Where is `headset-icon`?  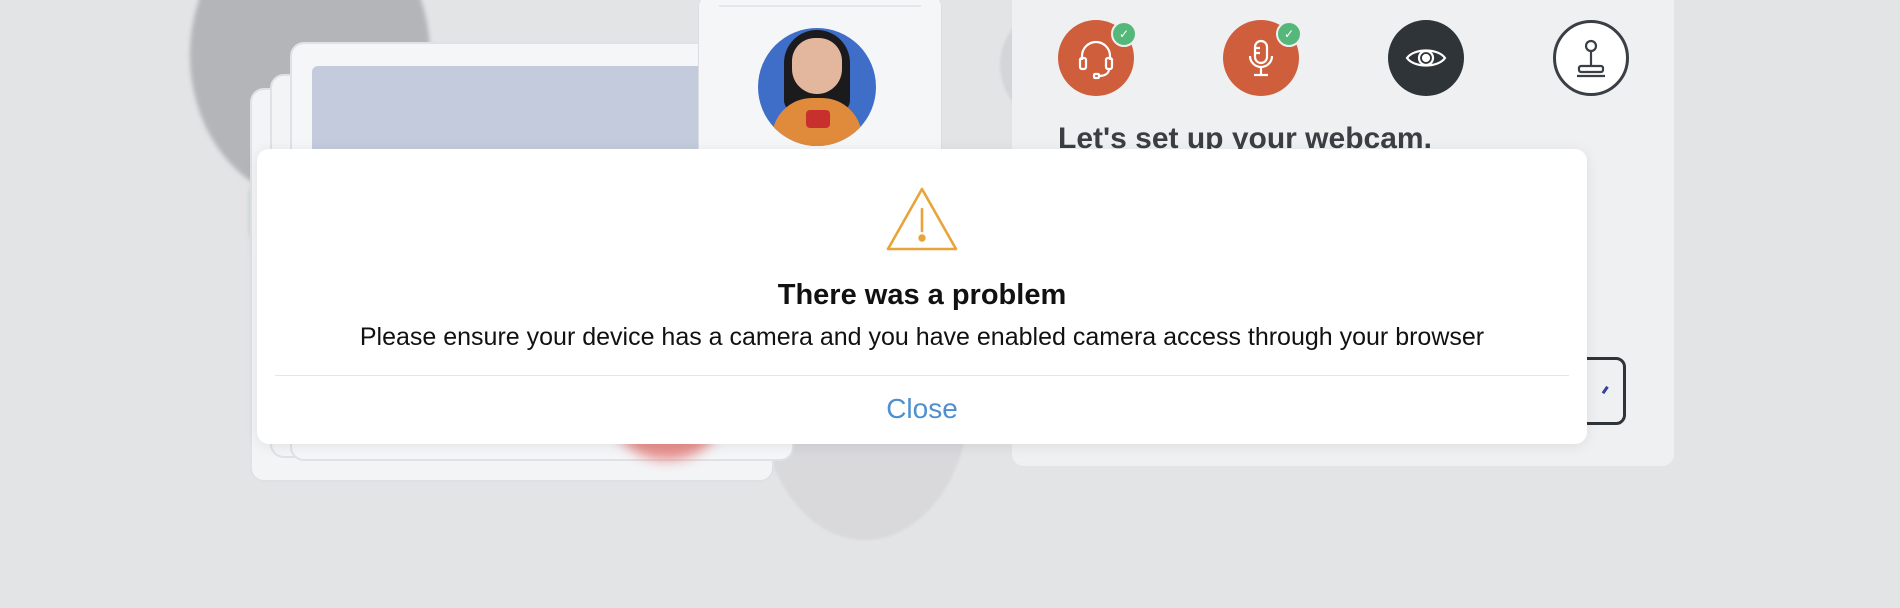
headset-icon is located at coordinates (1096, 60).